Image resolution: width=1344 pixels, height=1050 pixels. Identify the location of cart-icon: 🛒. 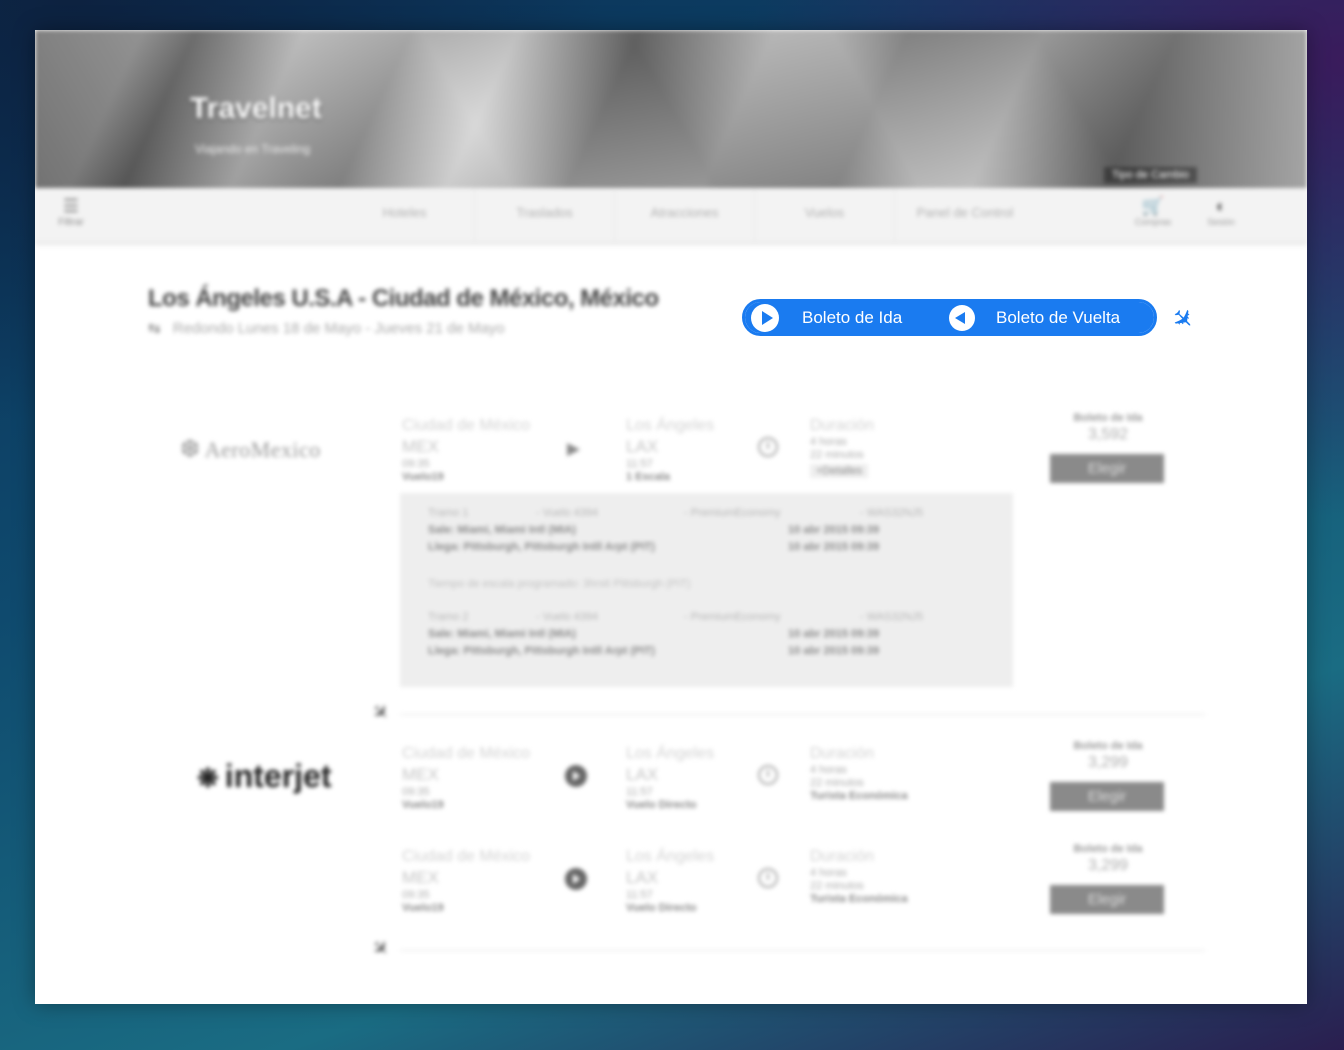
(1153, 206).